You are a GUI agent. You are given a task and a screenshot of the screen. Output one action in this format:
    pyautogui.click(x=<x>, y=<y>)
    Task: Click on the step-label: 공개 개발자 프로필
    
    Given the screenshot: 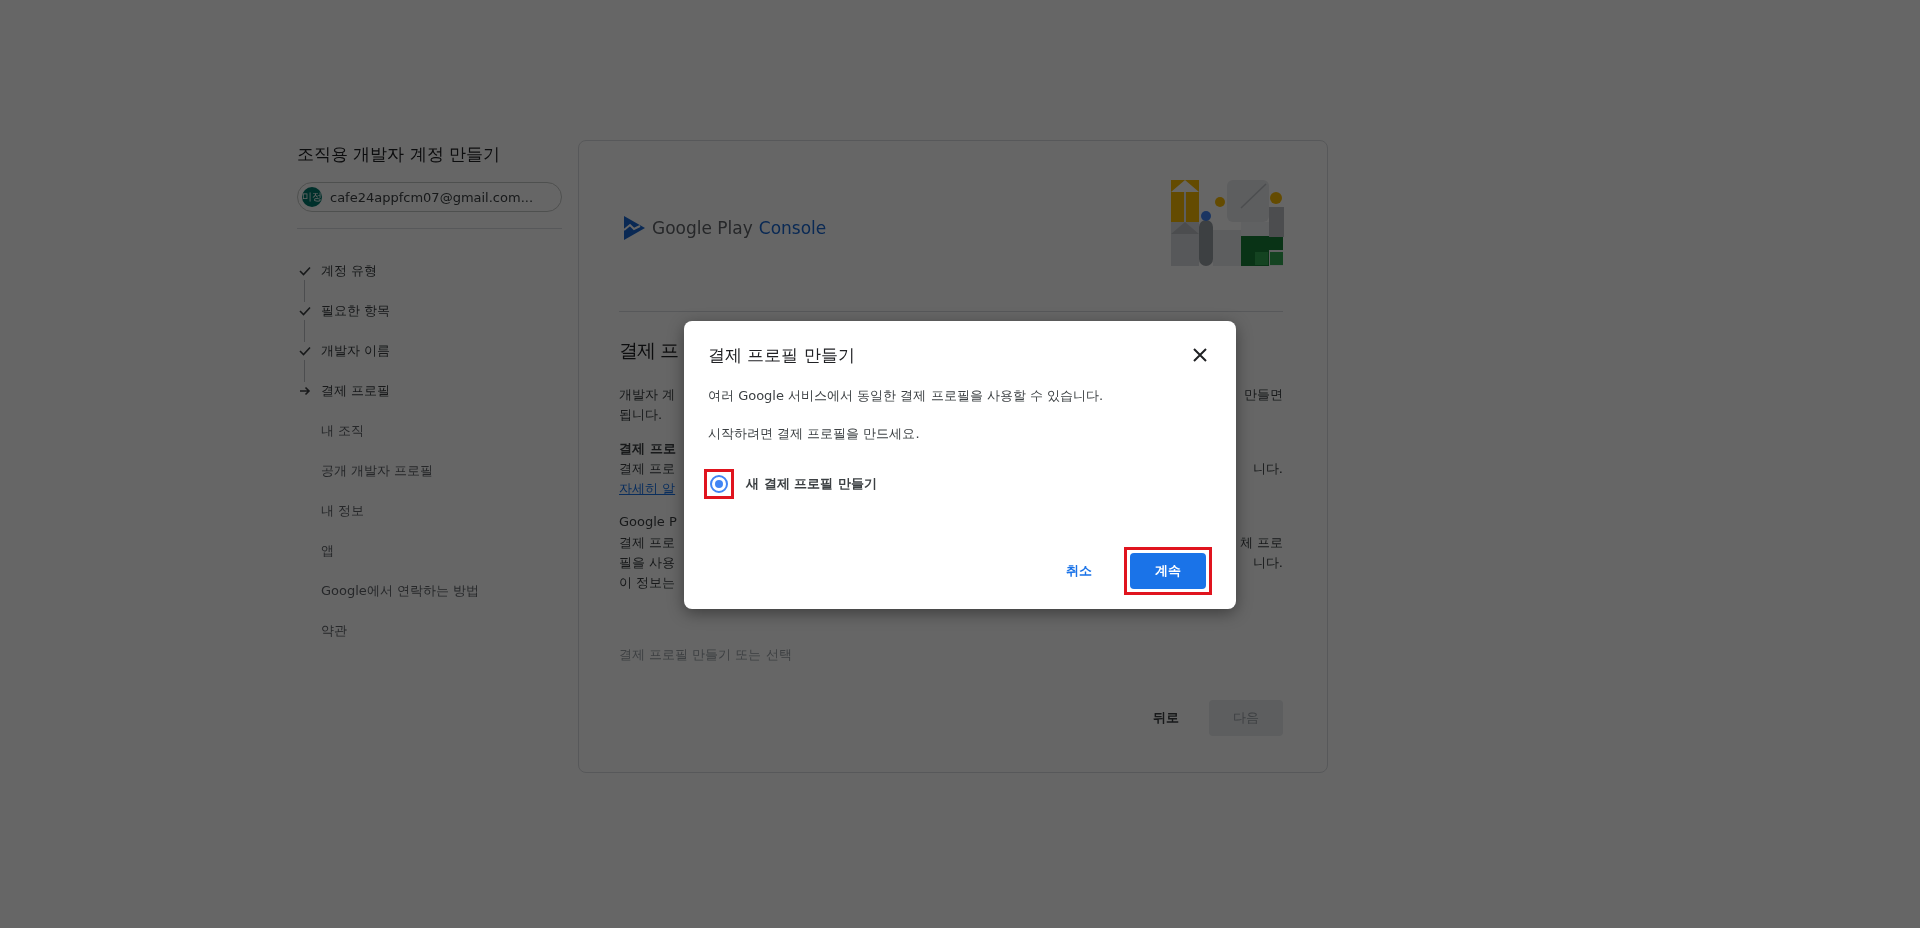 What is the action you would take?
    pyautogui.click(x=377, y=471)
    